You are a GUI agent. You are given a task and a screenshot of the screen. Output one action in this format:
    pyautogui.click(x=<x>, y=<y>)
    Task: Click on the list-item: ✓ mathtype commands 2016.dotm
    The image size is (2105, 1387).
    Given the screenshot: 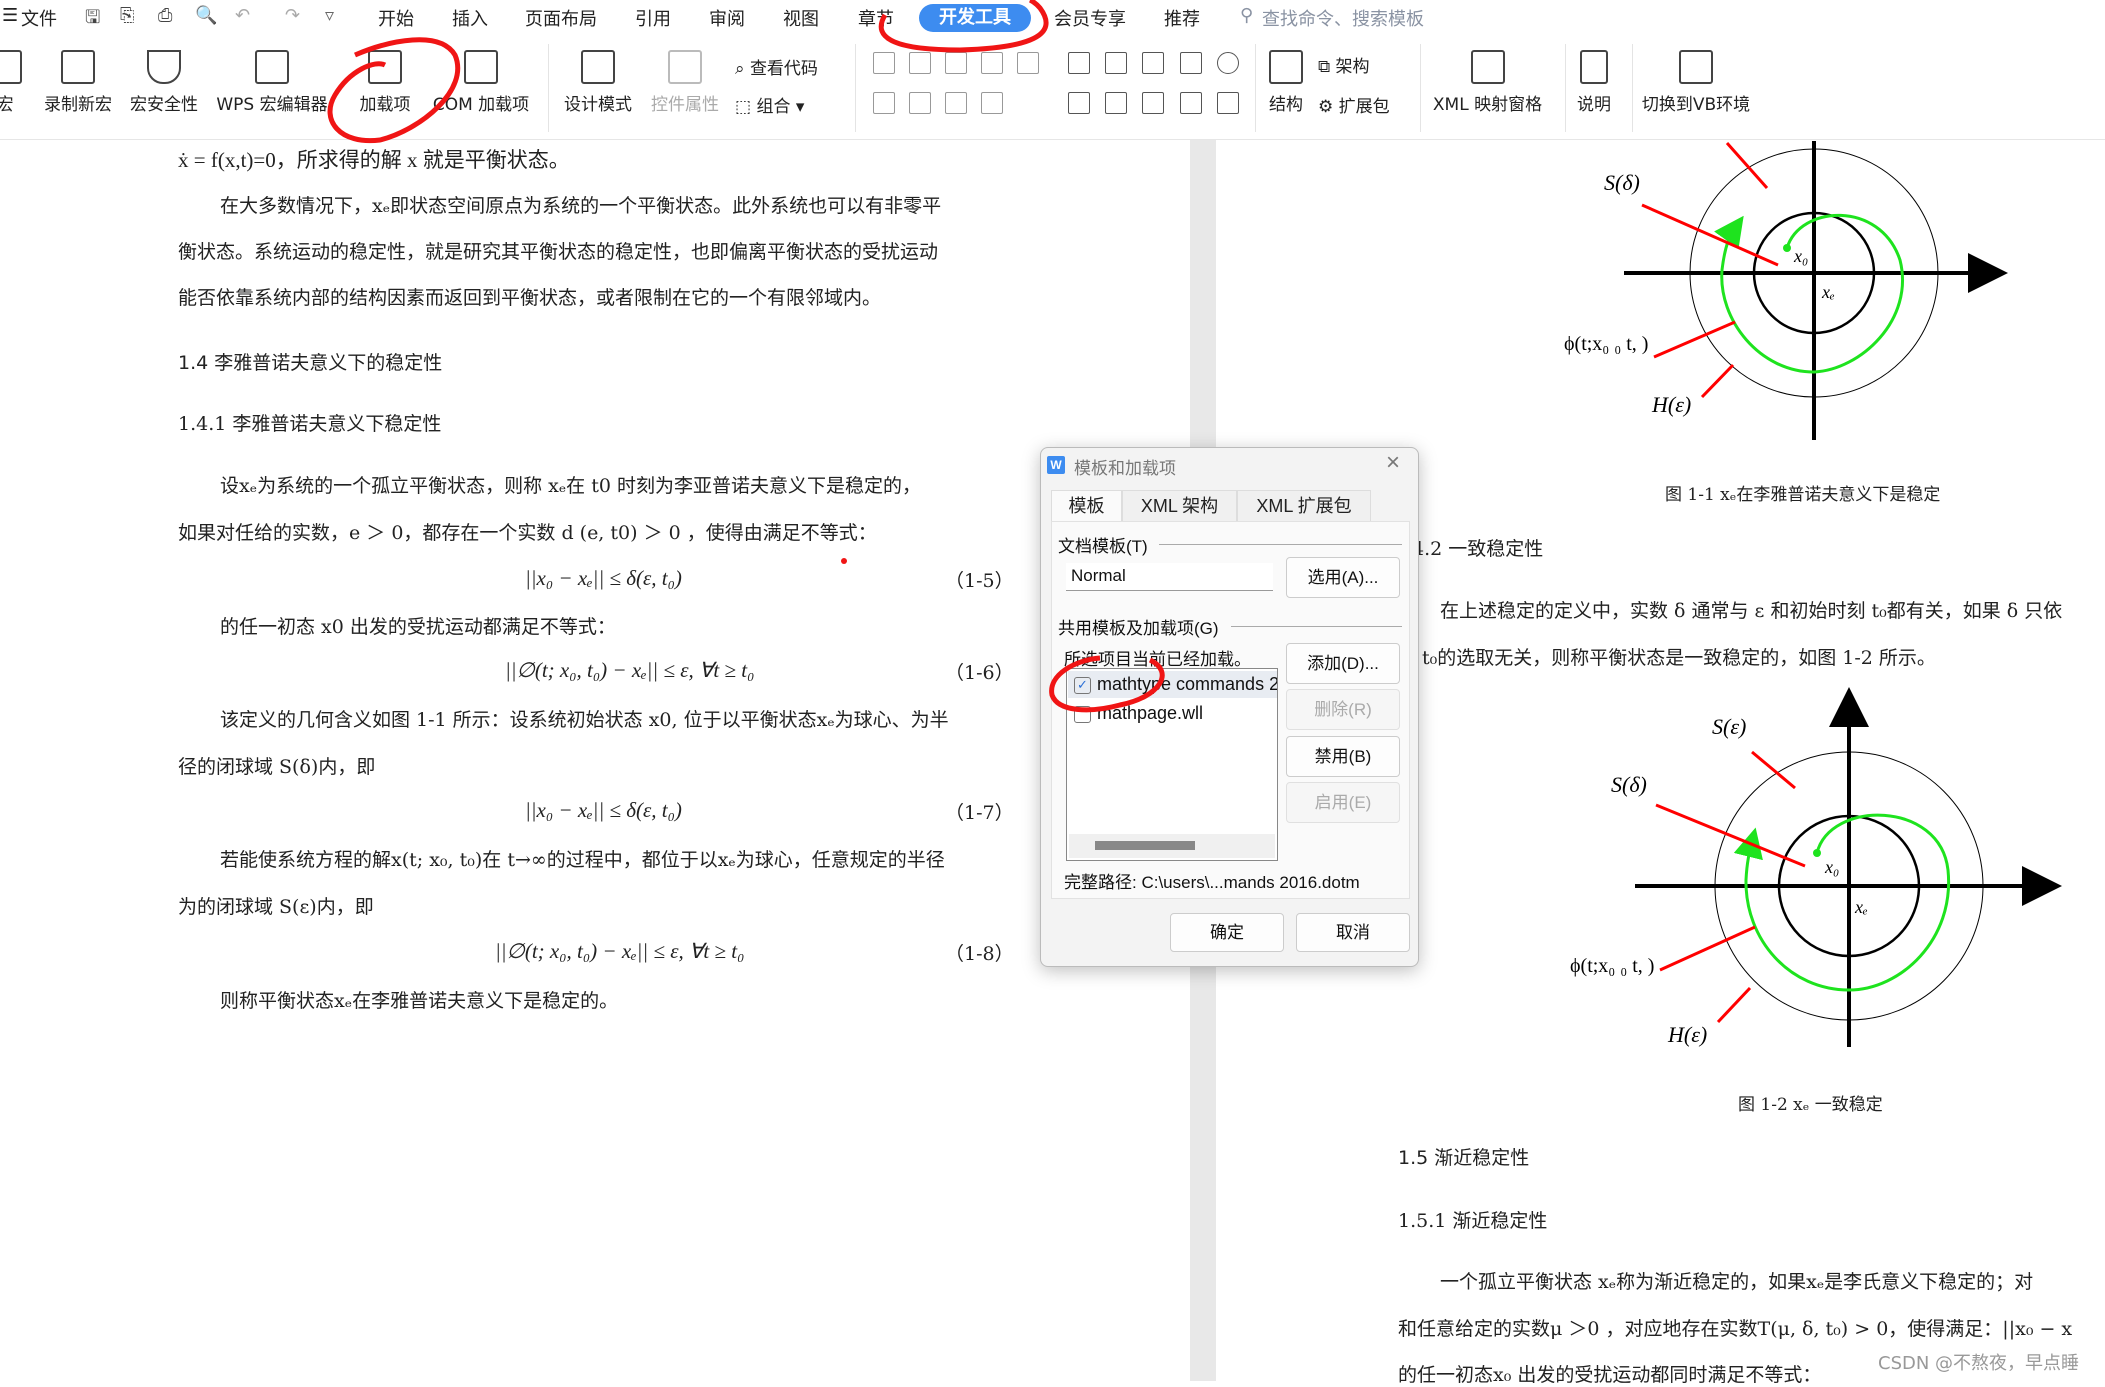 What is the action you would take?
    pyautogui.click(x=1172, y=684)
    